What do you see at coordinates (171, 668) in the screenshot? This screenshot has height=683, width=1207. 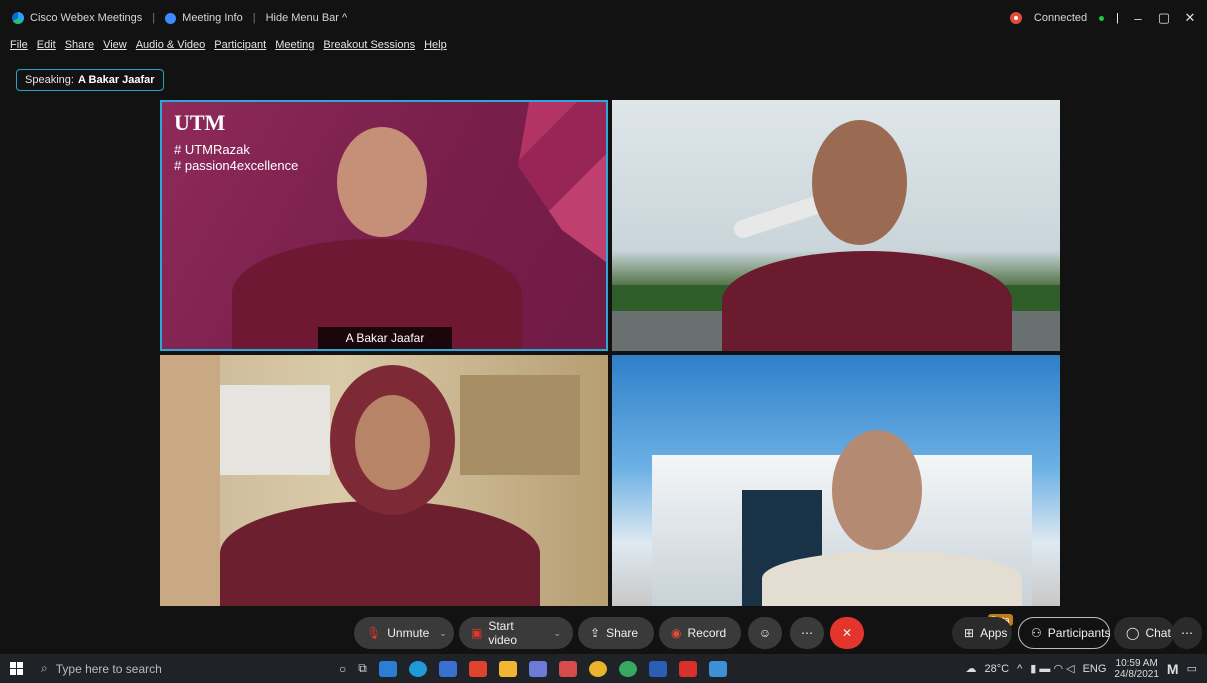 I see `taskbar-search: ⌕ Type here to search` at bounding box center [171, 668].